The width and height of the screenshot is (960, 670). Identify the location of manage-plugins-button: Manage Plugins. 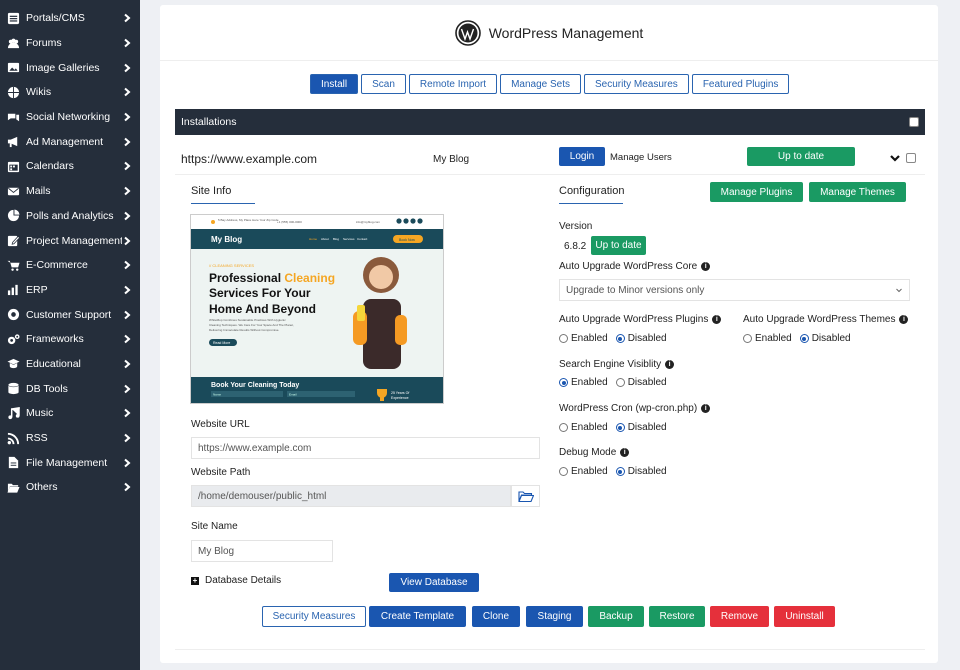
(756, 192).